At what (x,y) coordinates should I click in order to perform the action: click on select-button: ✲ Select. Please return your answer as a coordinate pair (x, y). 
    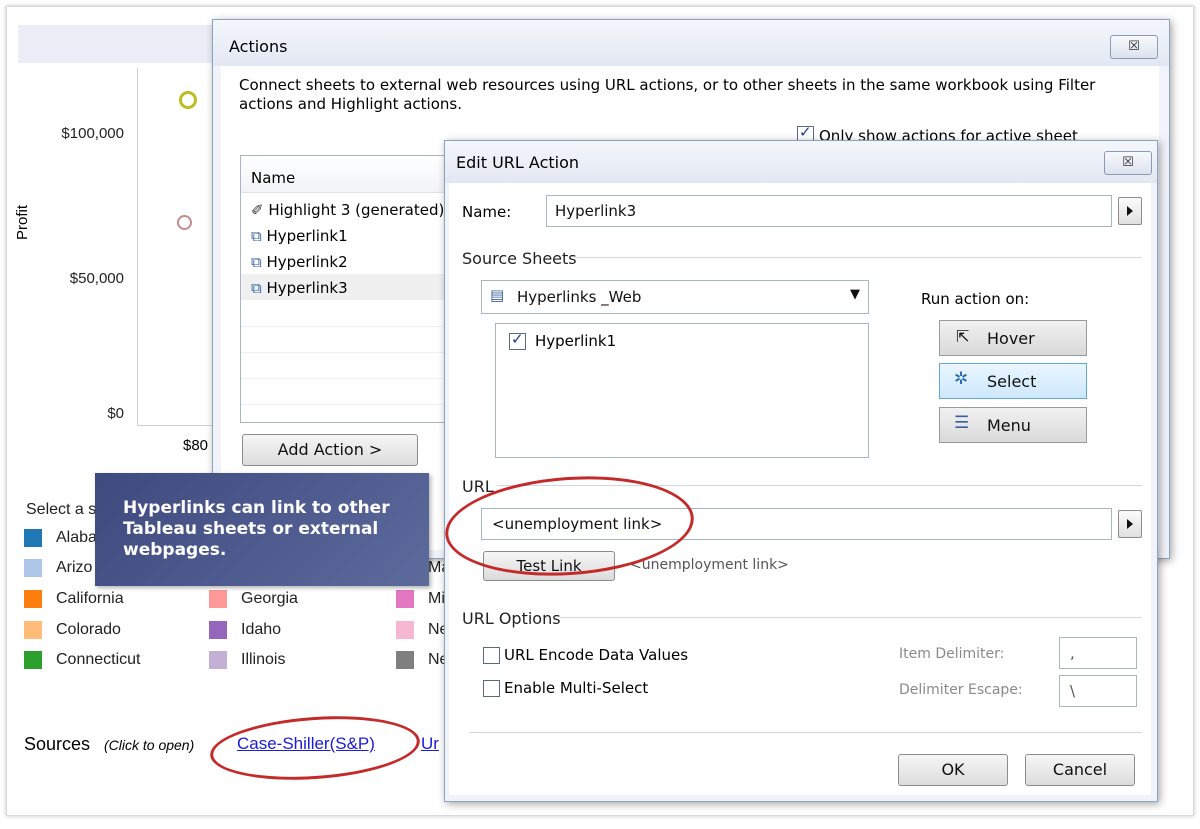
    Looking at the image, I should click on (1013, 381).